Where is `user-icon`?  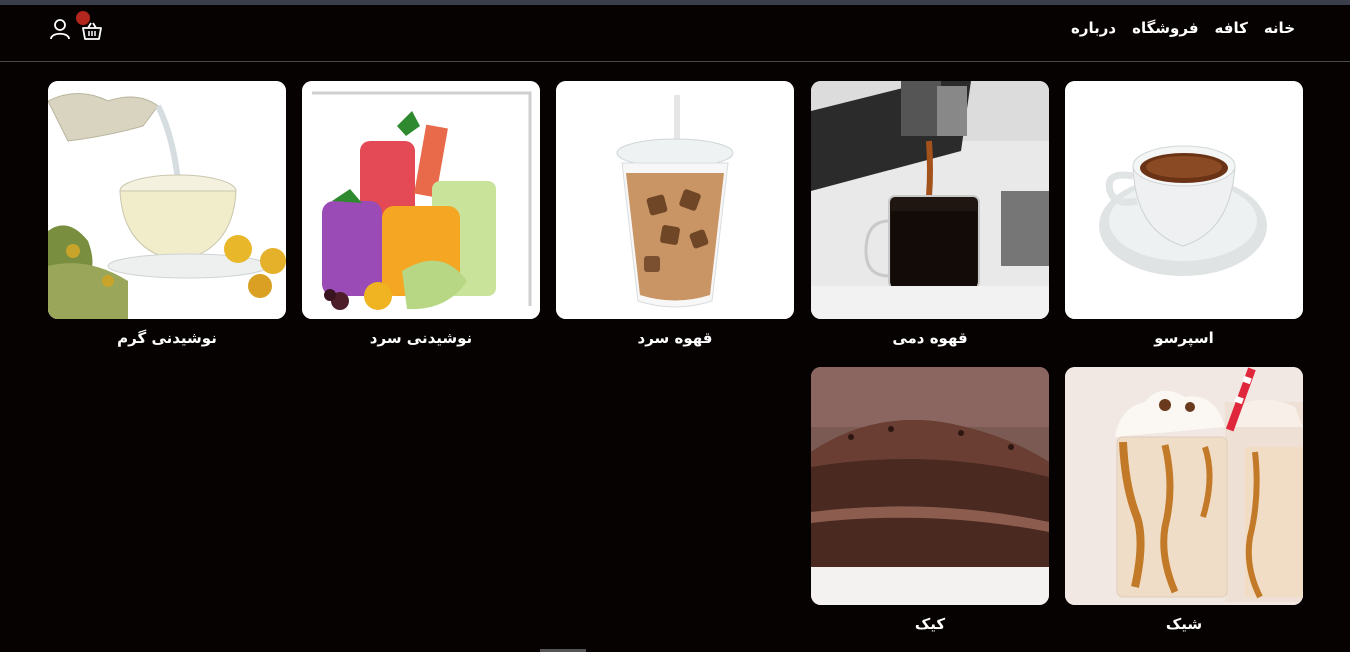 user-icon is located at coordinates (60, 29).